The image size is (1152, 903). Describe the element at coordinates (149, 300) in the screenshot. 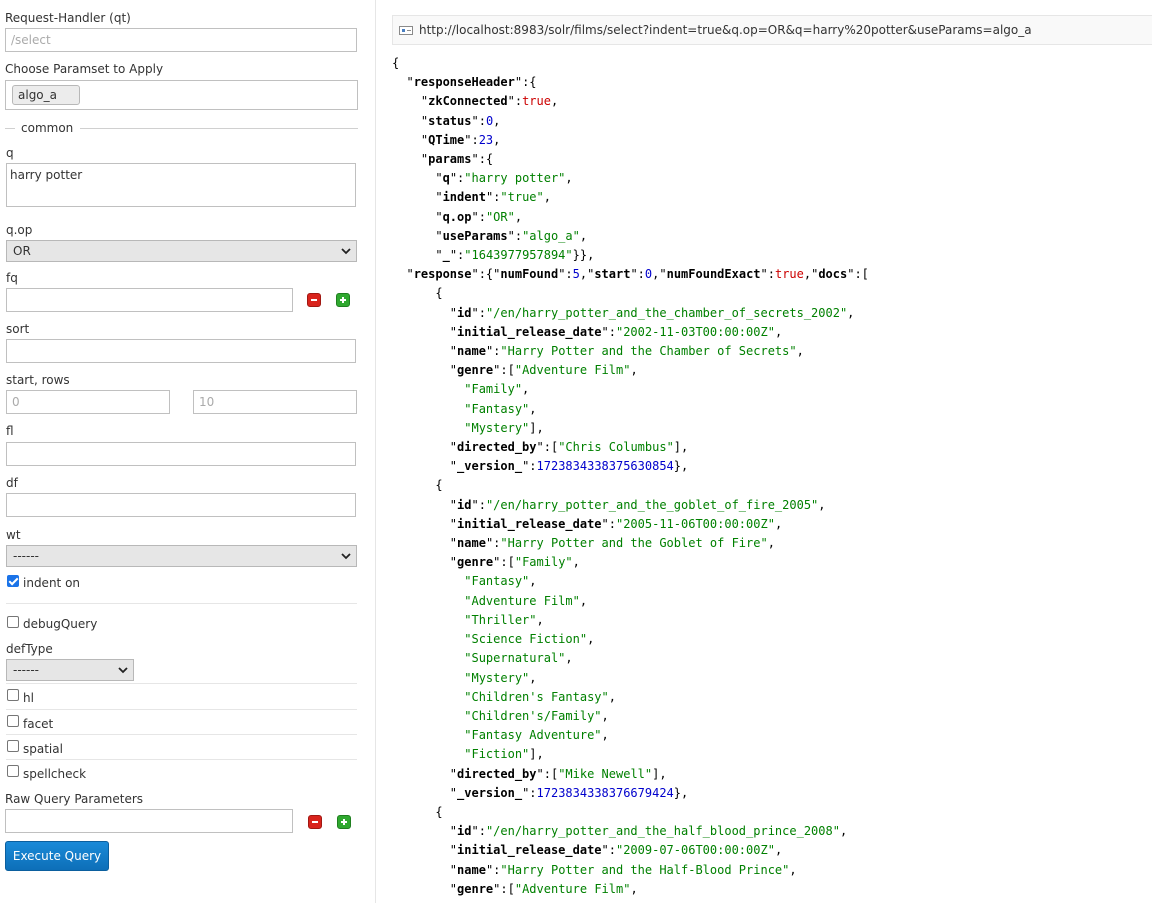

I see `fq-input` at that location.